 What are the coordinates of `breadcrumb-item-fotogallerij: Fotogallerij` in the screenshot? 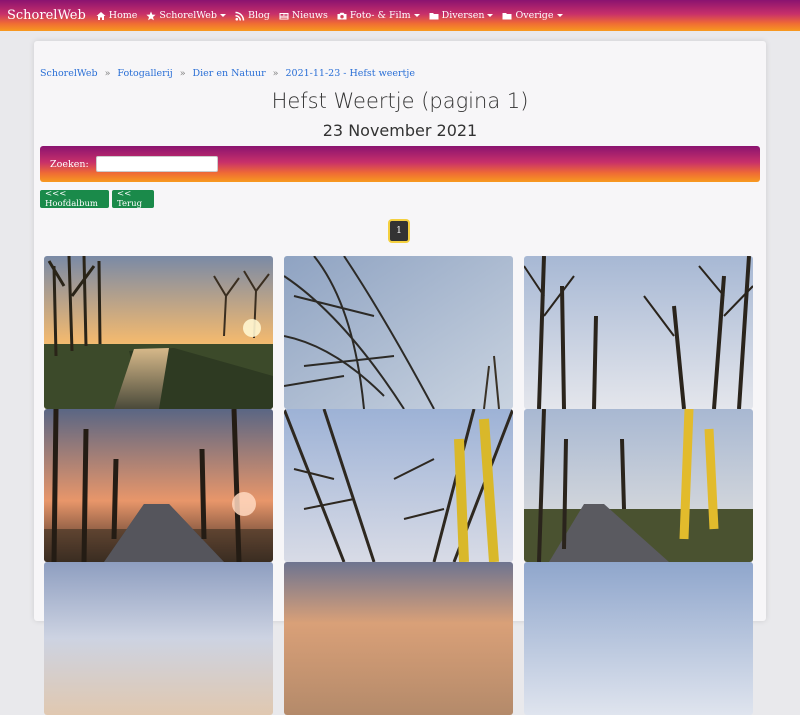 It's located at (144, 73).